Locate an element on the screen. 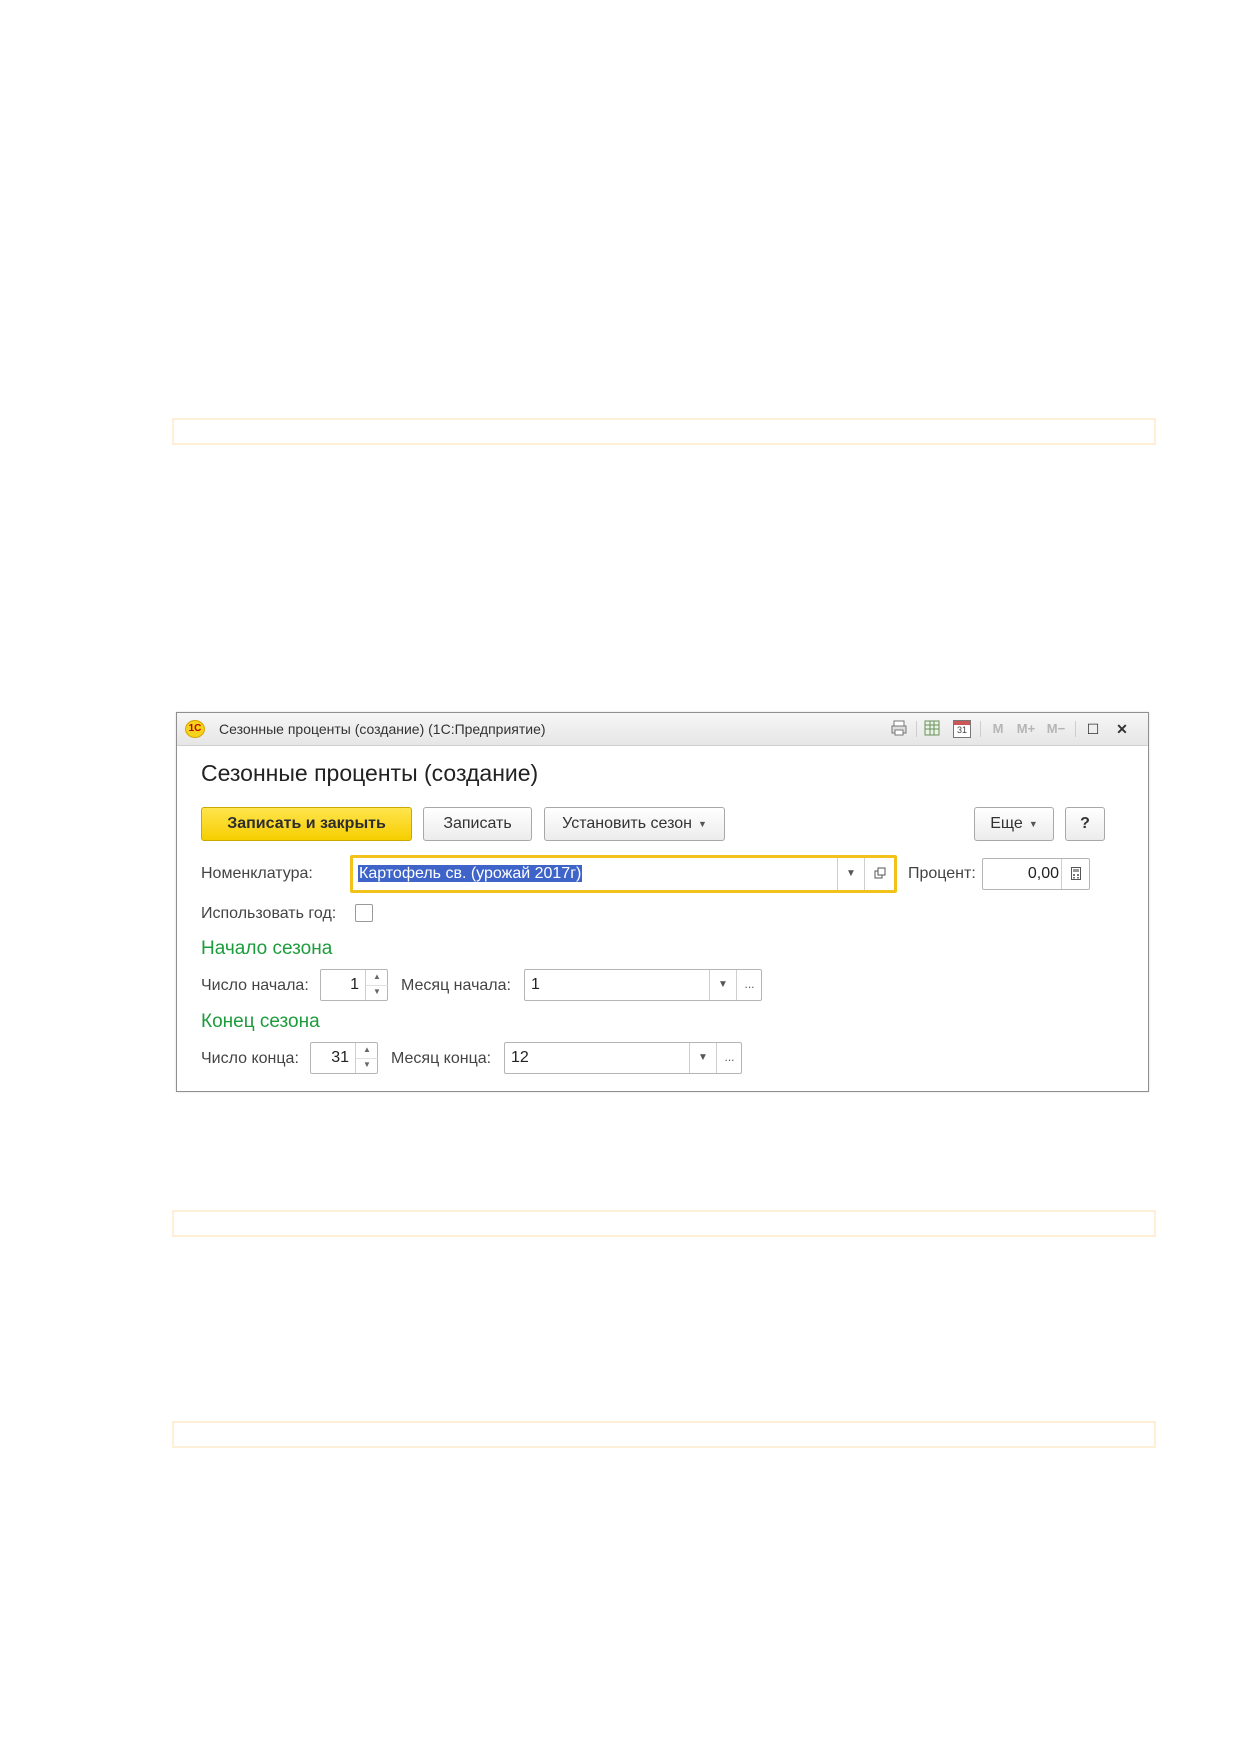 This screenshot has height=1752, width=1239. memory-plus-button: M+ is located at coordinates (1026, 729).